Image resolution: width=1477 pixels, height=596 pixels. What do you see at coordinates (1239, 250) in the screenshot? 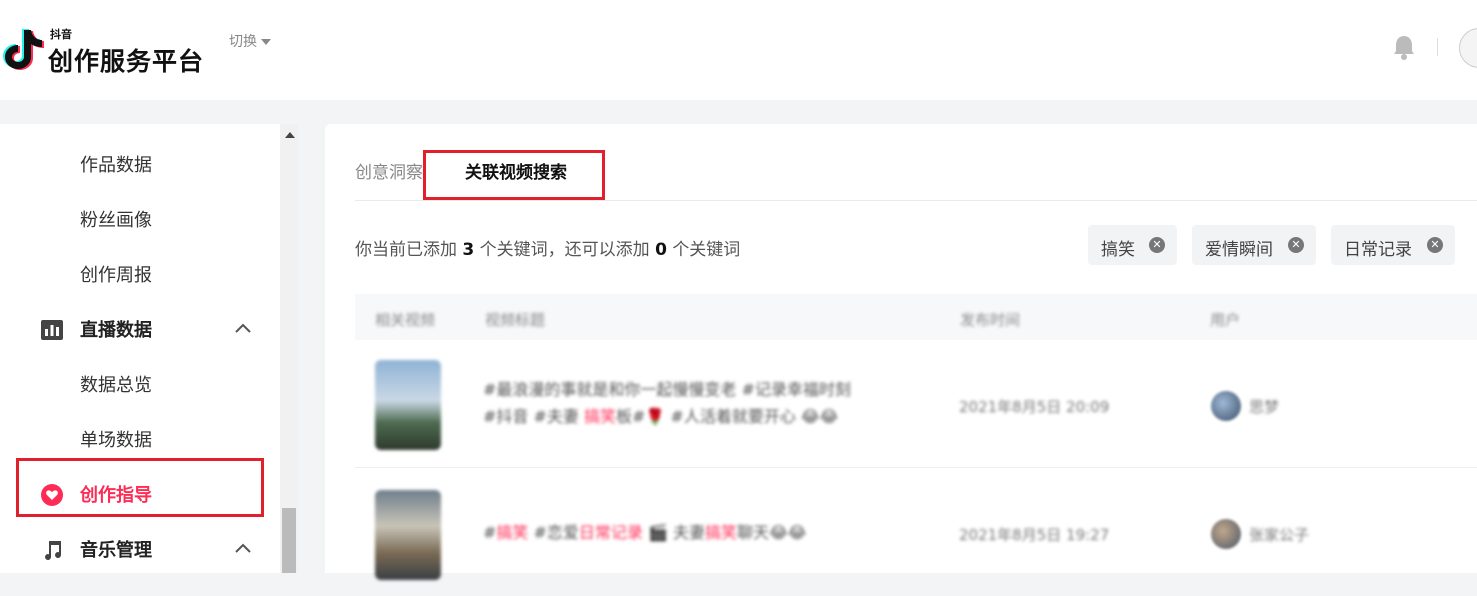
I see `keyword-chip-label: 爱情瞬间` at bounding box center [1239, 250].